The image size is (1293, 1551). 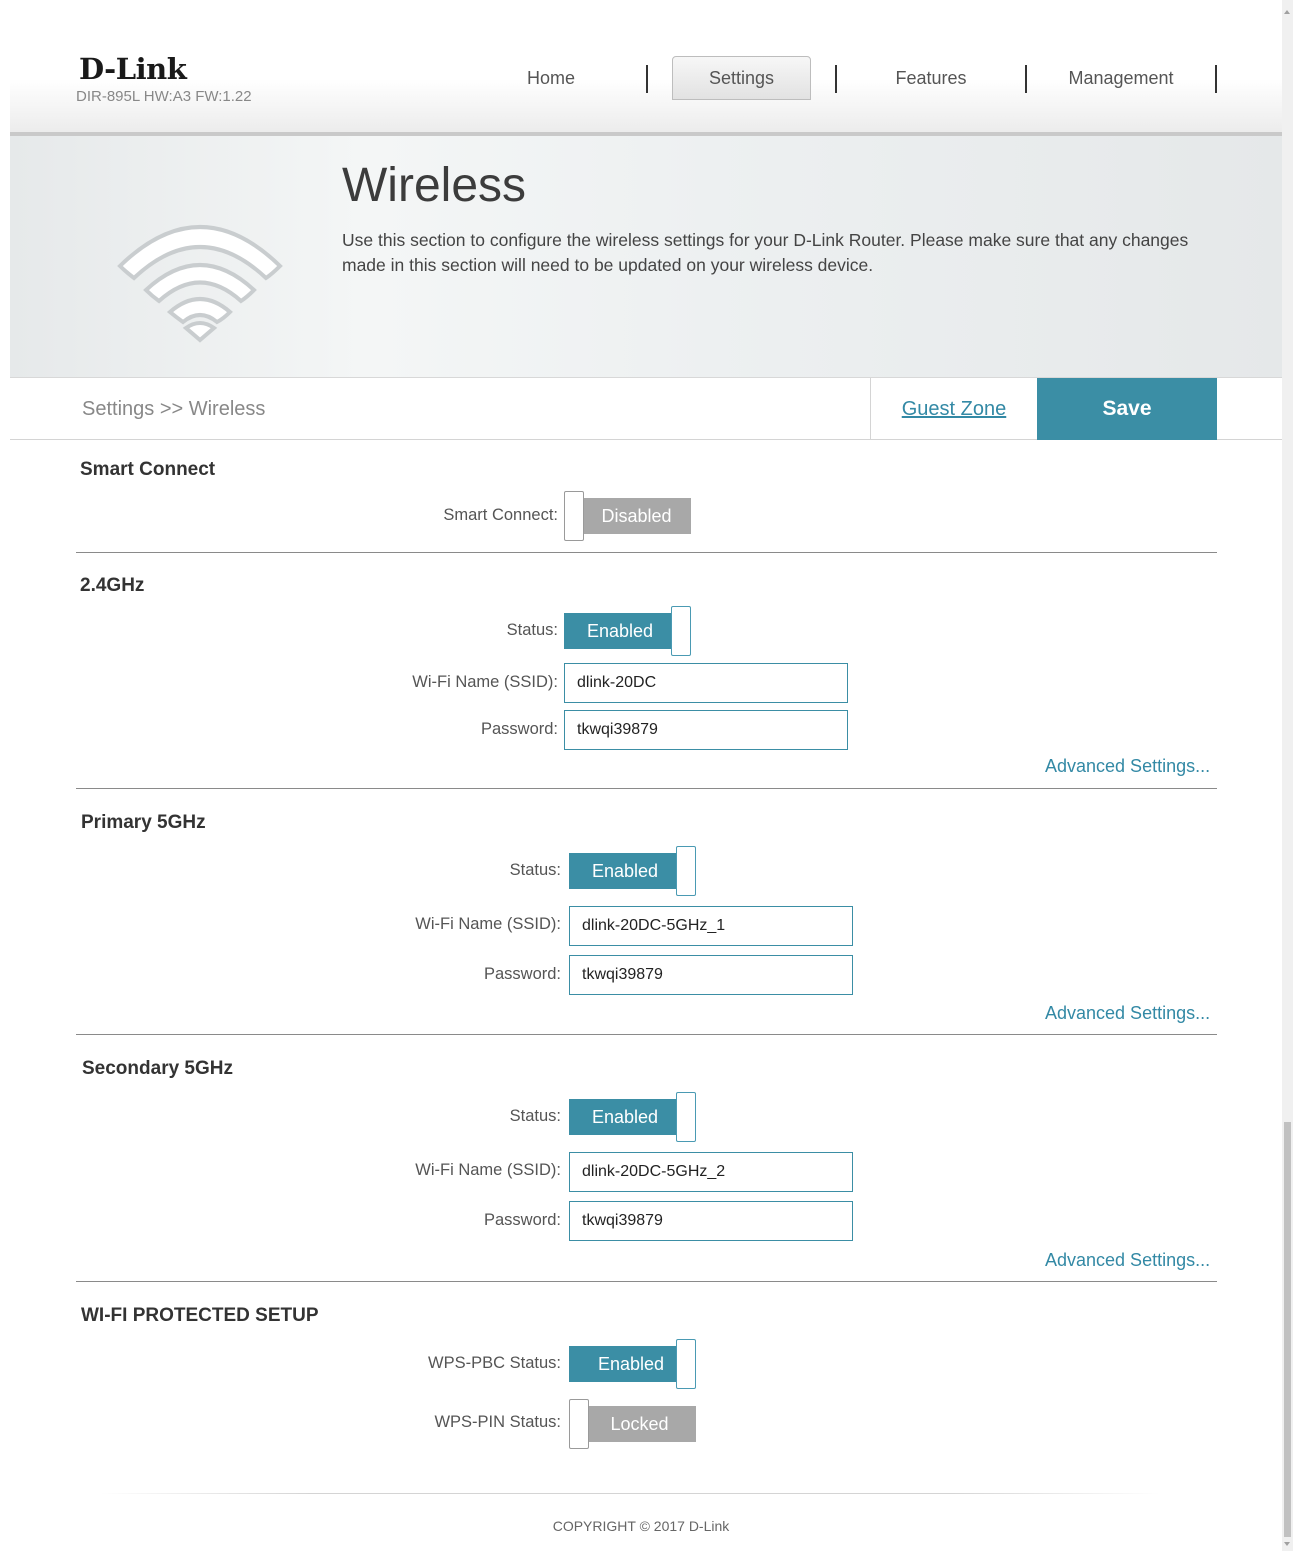 What do you see at coordinates (711, 926) in the screenshot?
I see `primary-5ghz-ssid-input` at bounding box center [711, 926].